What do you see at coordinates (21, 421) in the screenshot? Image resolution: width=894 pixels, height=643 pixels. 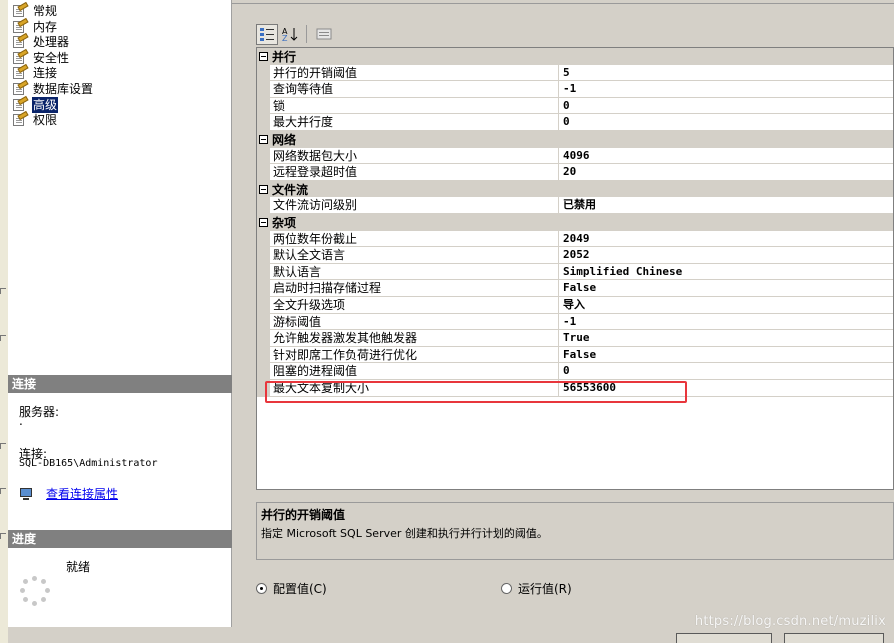 I see `server-value: .` at bounding box center [21, 421].